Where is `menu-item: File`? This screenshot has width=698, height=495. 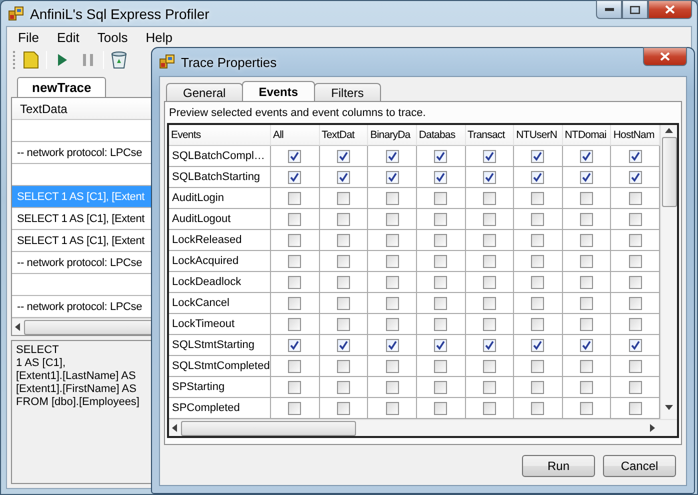 menu-item: File is located at coordinates (28, 37).